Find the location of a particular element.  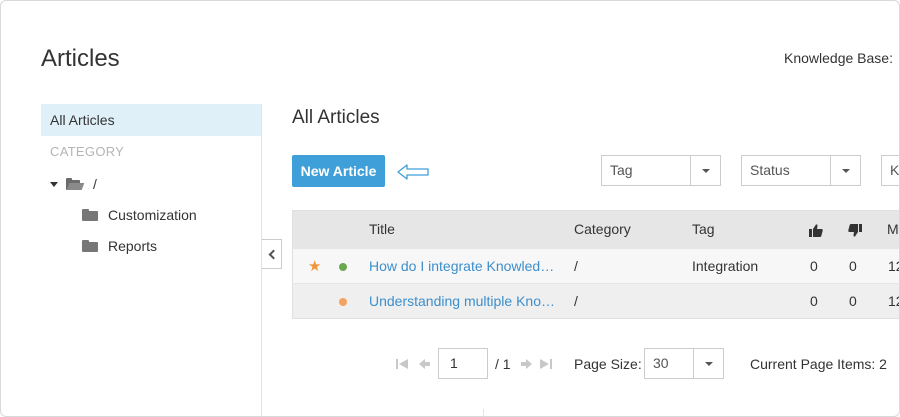

collapse-sidebar-button is located at coordinates (272, 254).